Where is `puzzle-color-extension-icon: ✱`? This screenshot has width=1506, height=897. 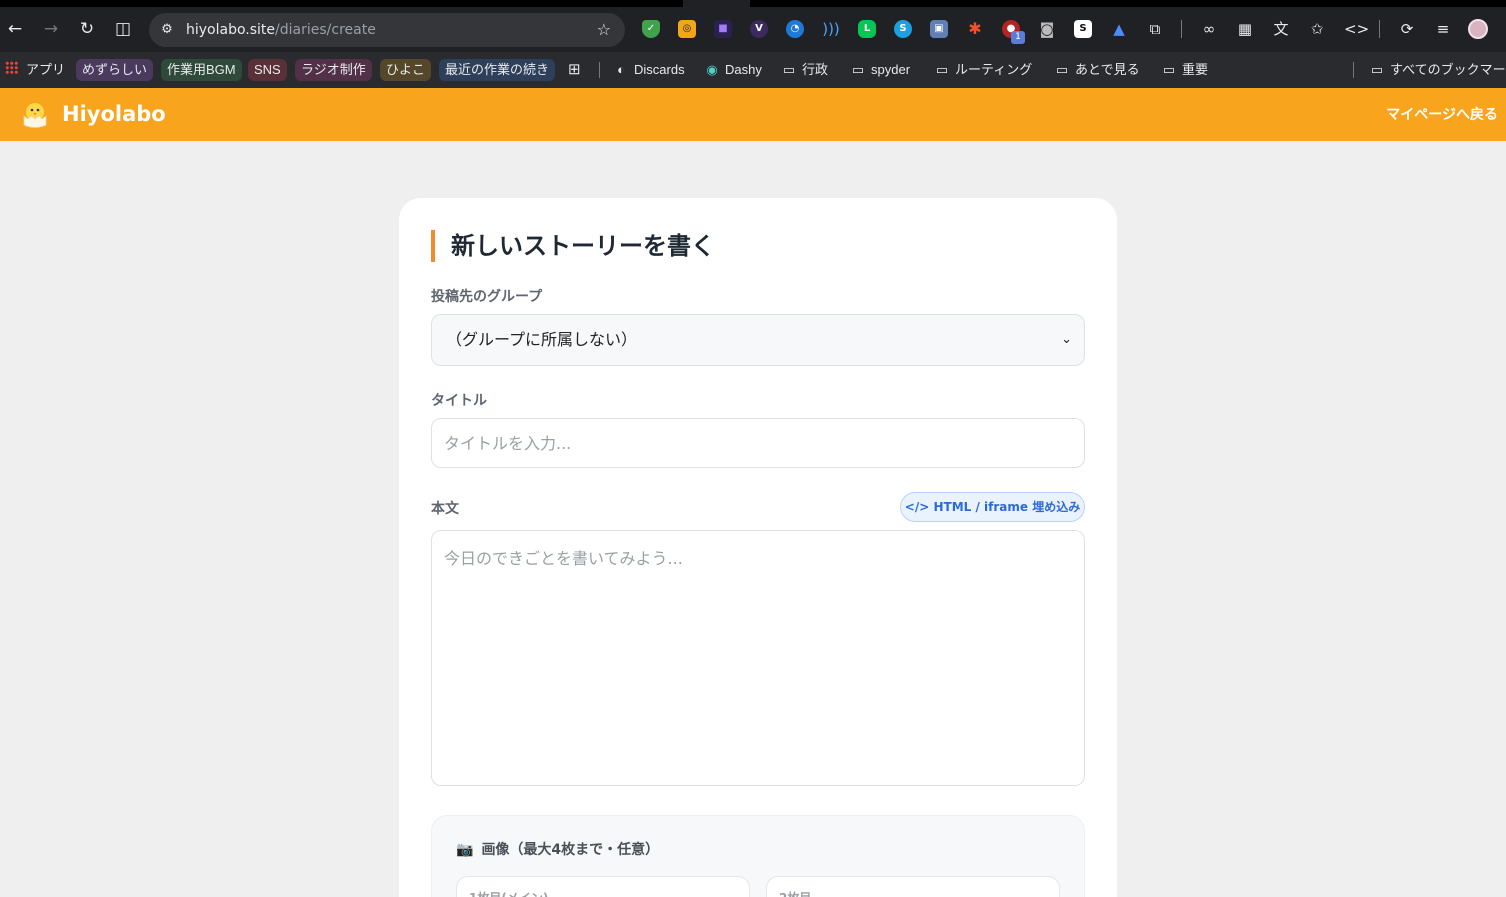 puzzle-color-extension-icon: ✱ is located at coordinates (975, 29).